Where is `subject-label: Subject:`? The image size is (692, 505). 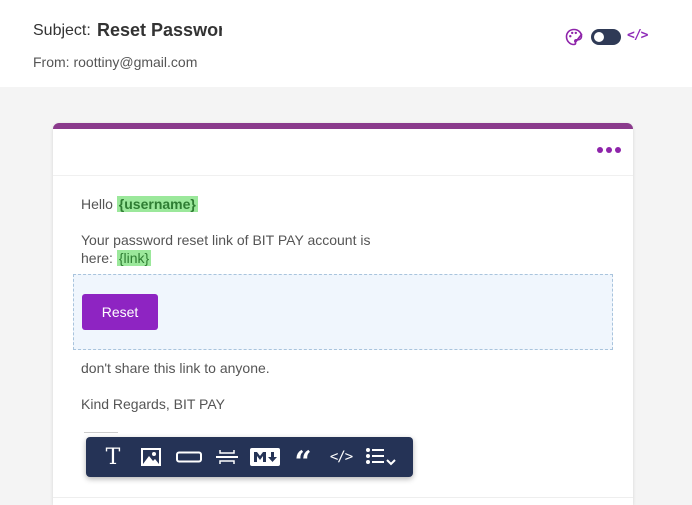 subject-label: Subject: is located at coordinates (62, 30).